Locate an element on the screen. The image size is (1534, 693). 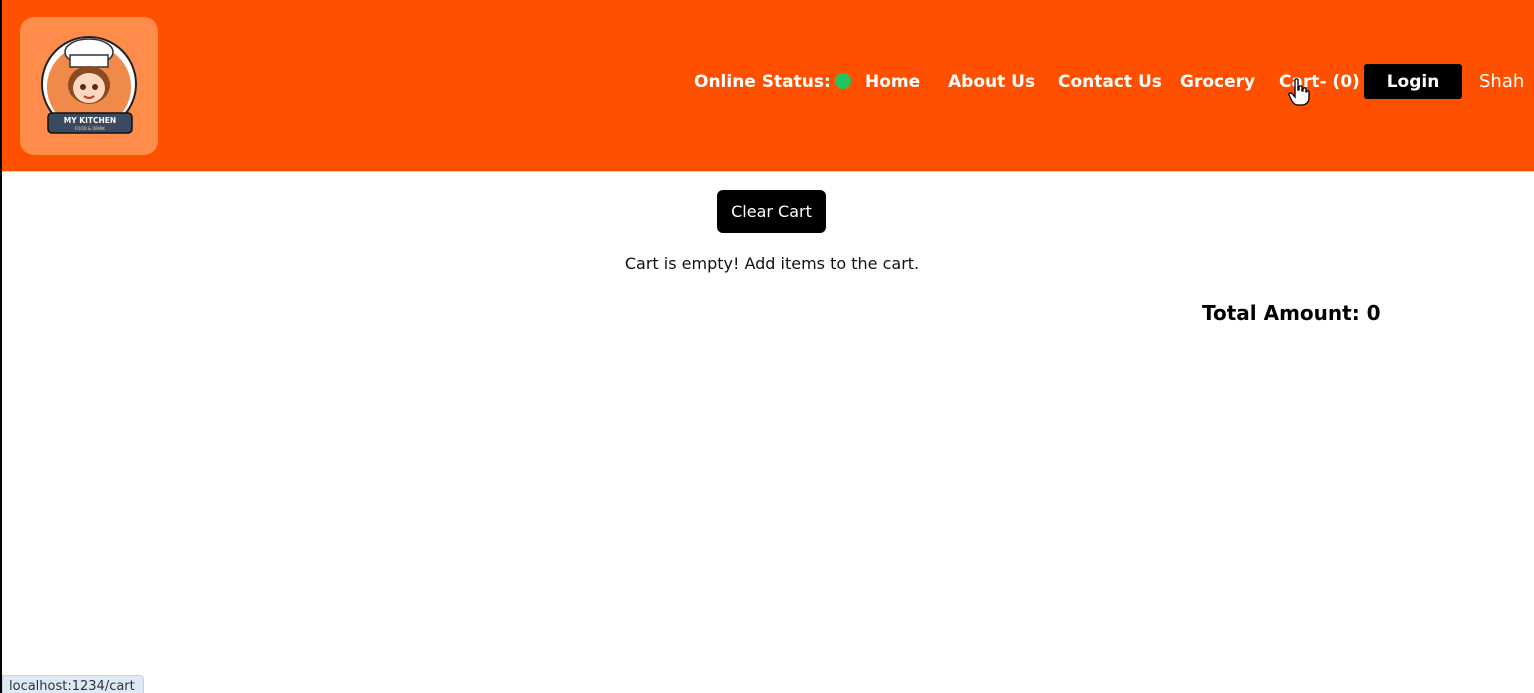
nav-link-grocery: Grocery is located at coordinates (1217, 82).